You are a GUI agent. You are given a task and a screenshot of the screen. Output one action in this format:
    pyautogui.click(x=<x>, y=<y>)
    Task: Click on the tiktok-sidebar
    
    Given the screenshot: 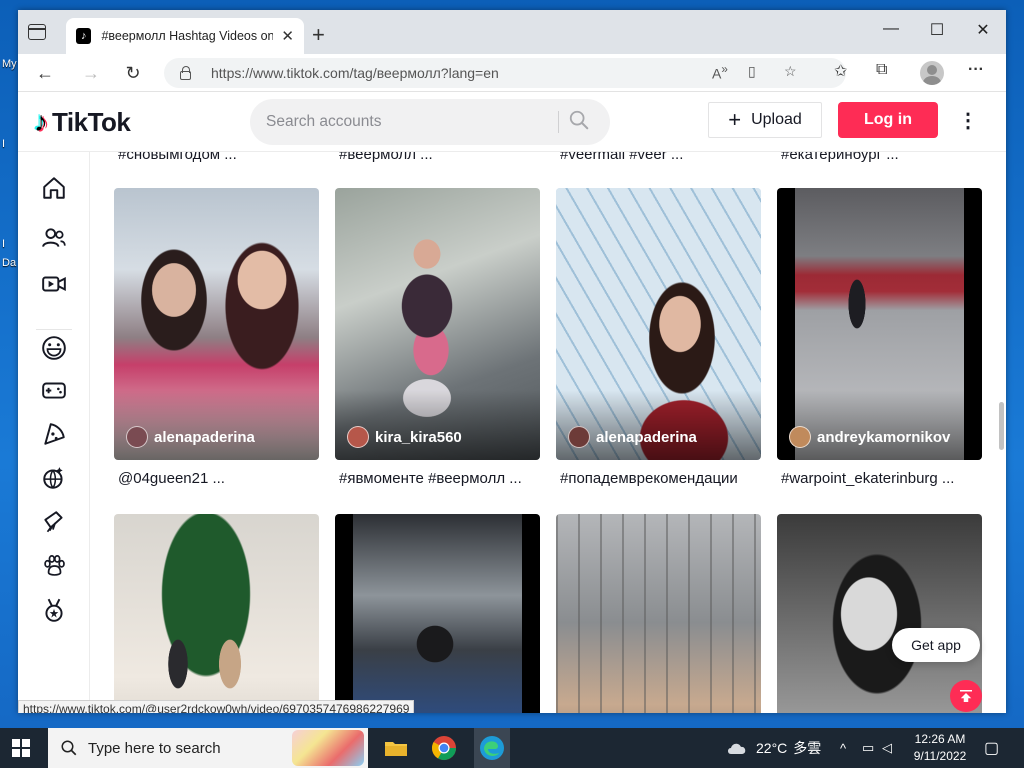 What is the action you would take?
    pyautogui.click(x=54, y=432)
    